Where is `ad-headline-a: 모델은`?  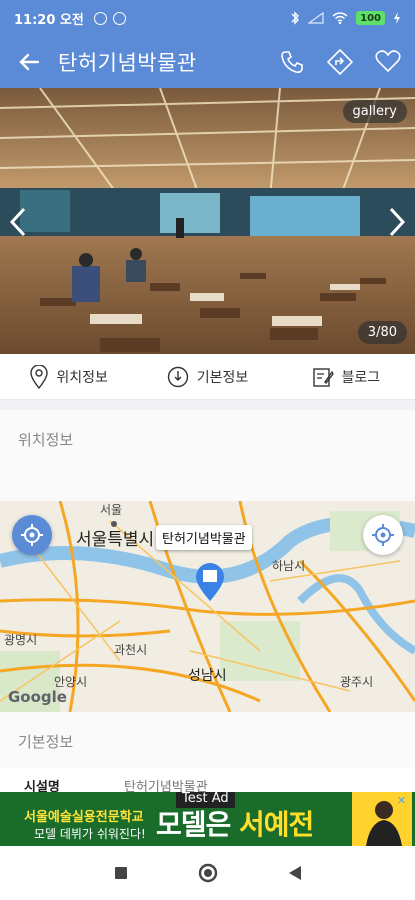 ad-headline-a: 모델은 is located at coordinates (198, 824).